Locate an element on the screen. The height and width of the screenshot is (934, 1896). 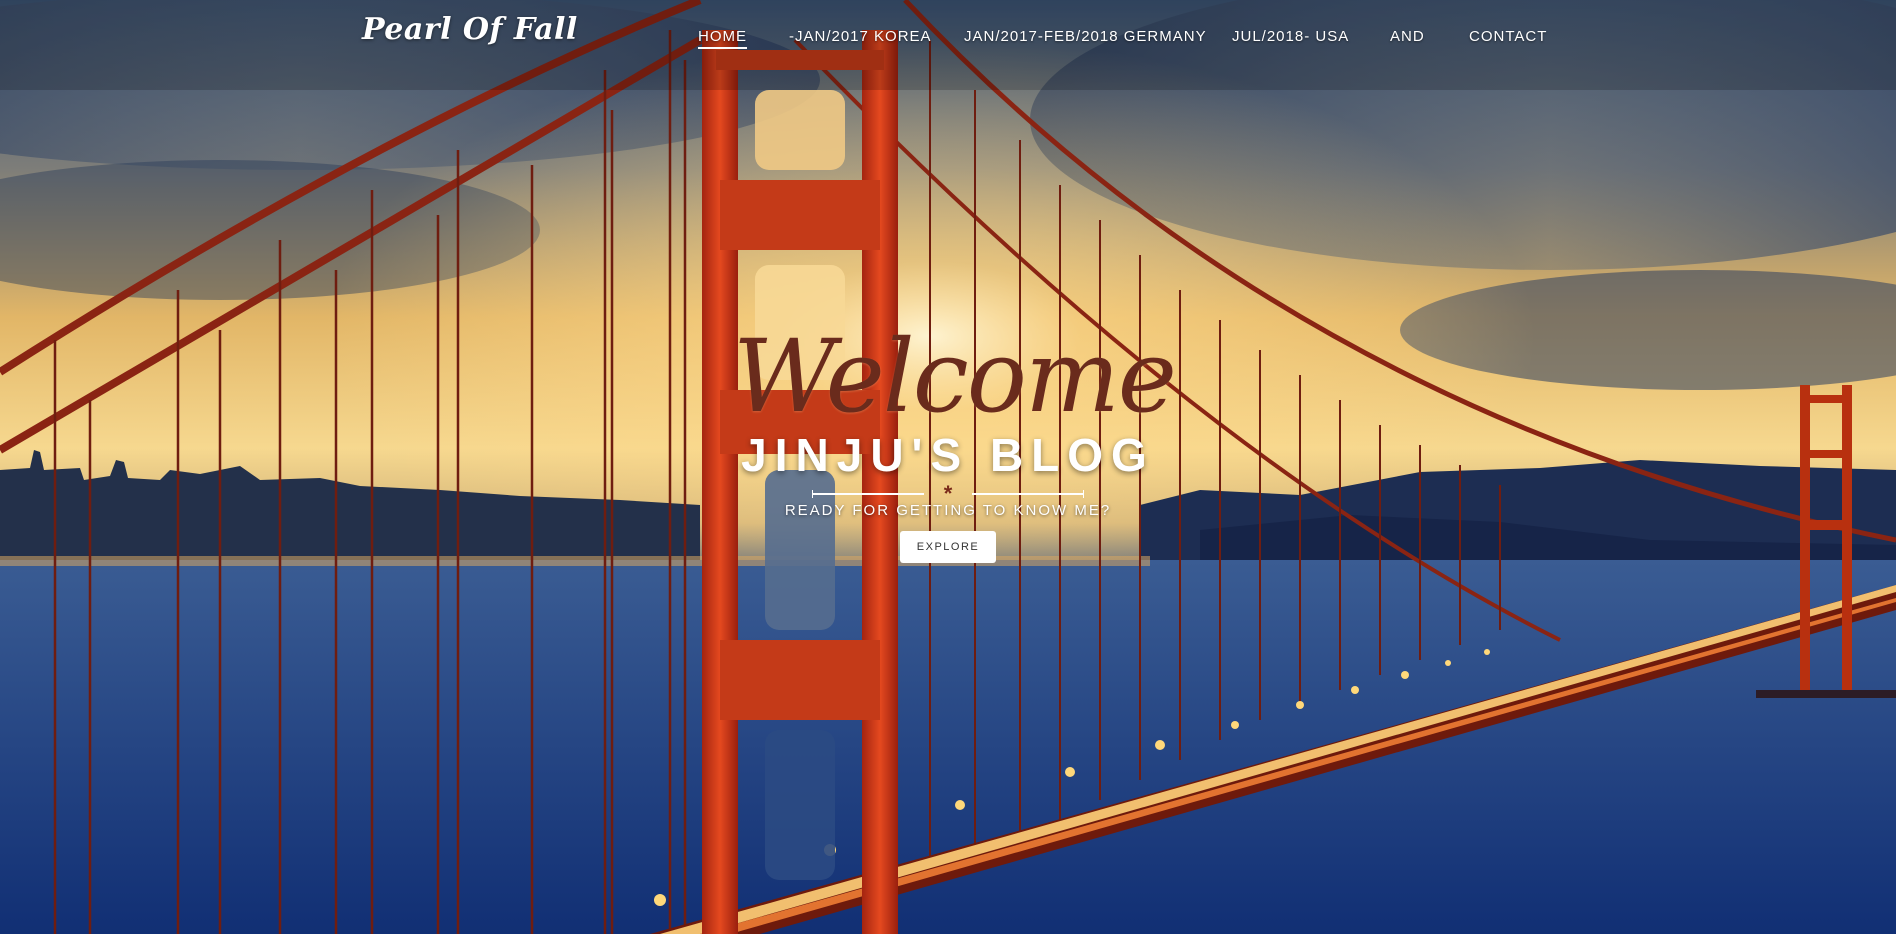
hero-subtitle: READY FOR GETTING TO KNOW ME? is located at coordinates (948, 510).